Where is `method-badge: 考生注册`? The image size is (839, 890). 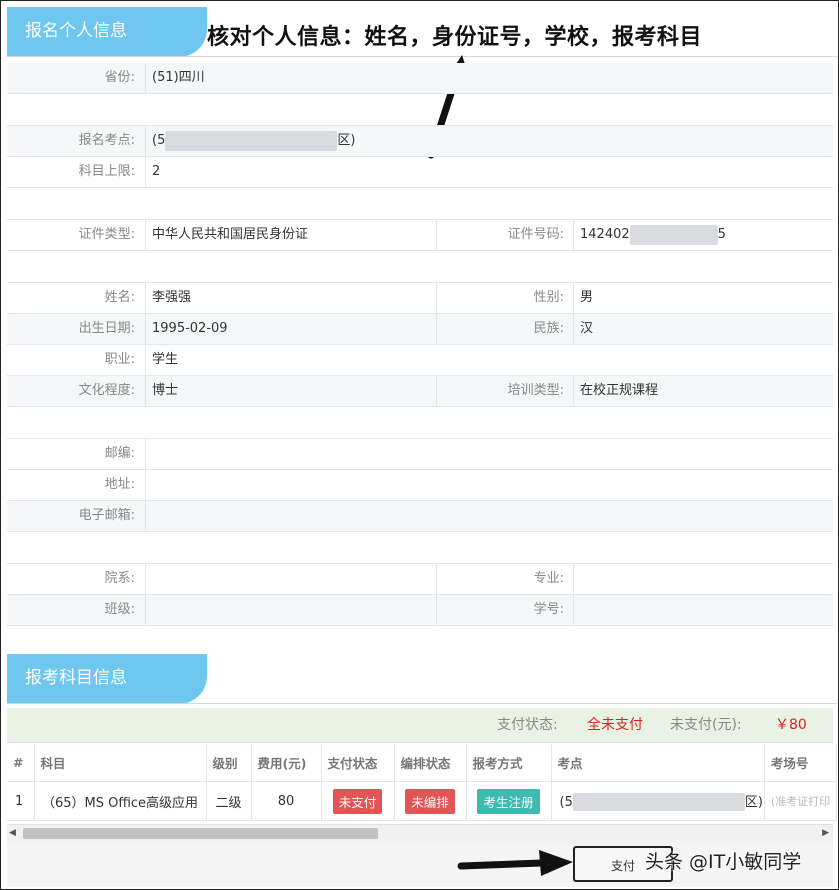 method-badge: 考生注册 is located at coordinates (508, 801).